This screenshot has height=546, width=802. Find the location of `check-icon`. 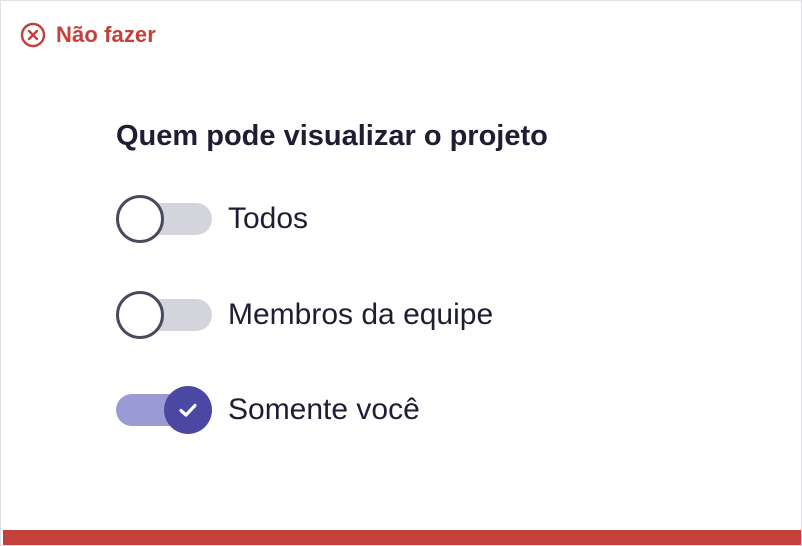

check-icon is located at coordinates (188, 410).